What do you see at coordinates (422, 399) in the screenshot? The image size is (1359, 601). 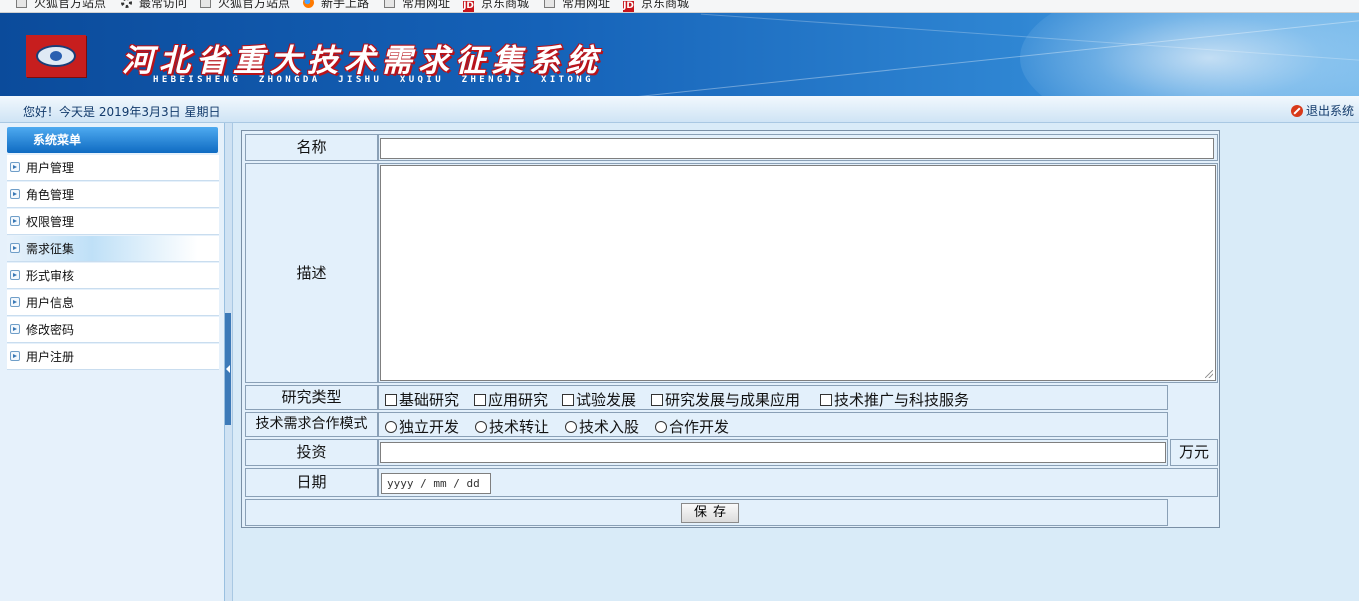 I see `research-type-option: 基础研究` at bounding box center [422, 399].